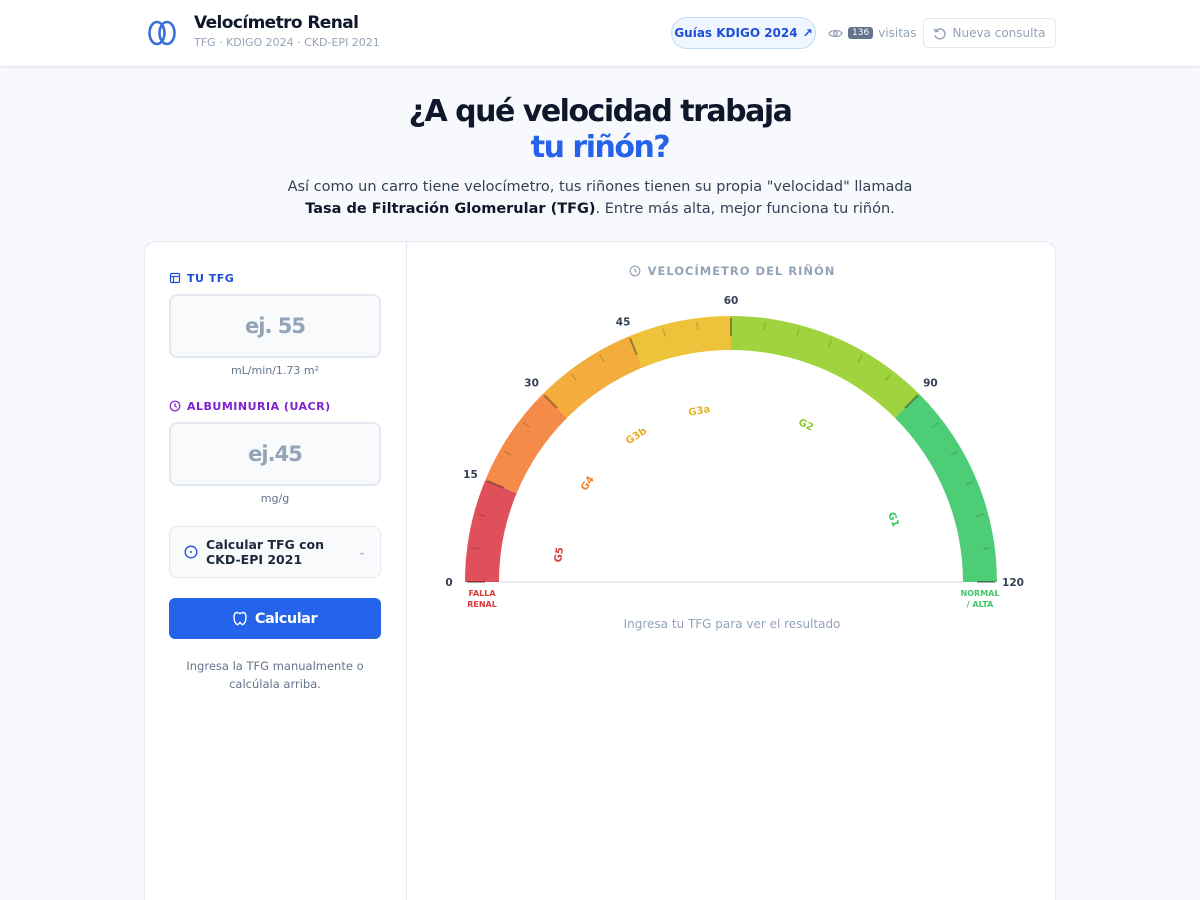 The image size is (1200, 900). What do you see at coordinates (559, 554) in the screenshot?
I see `gauge-stage-label: G5` at bounding box center [559, 554].